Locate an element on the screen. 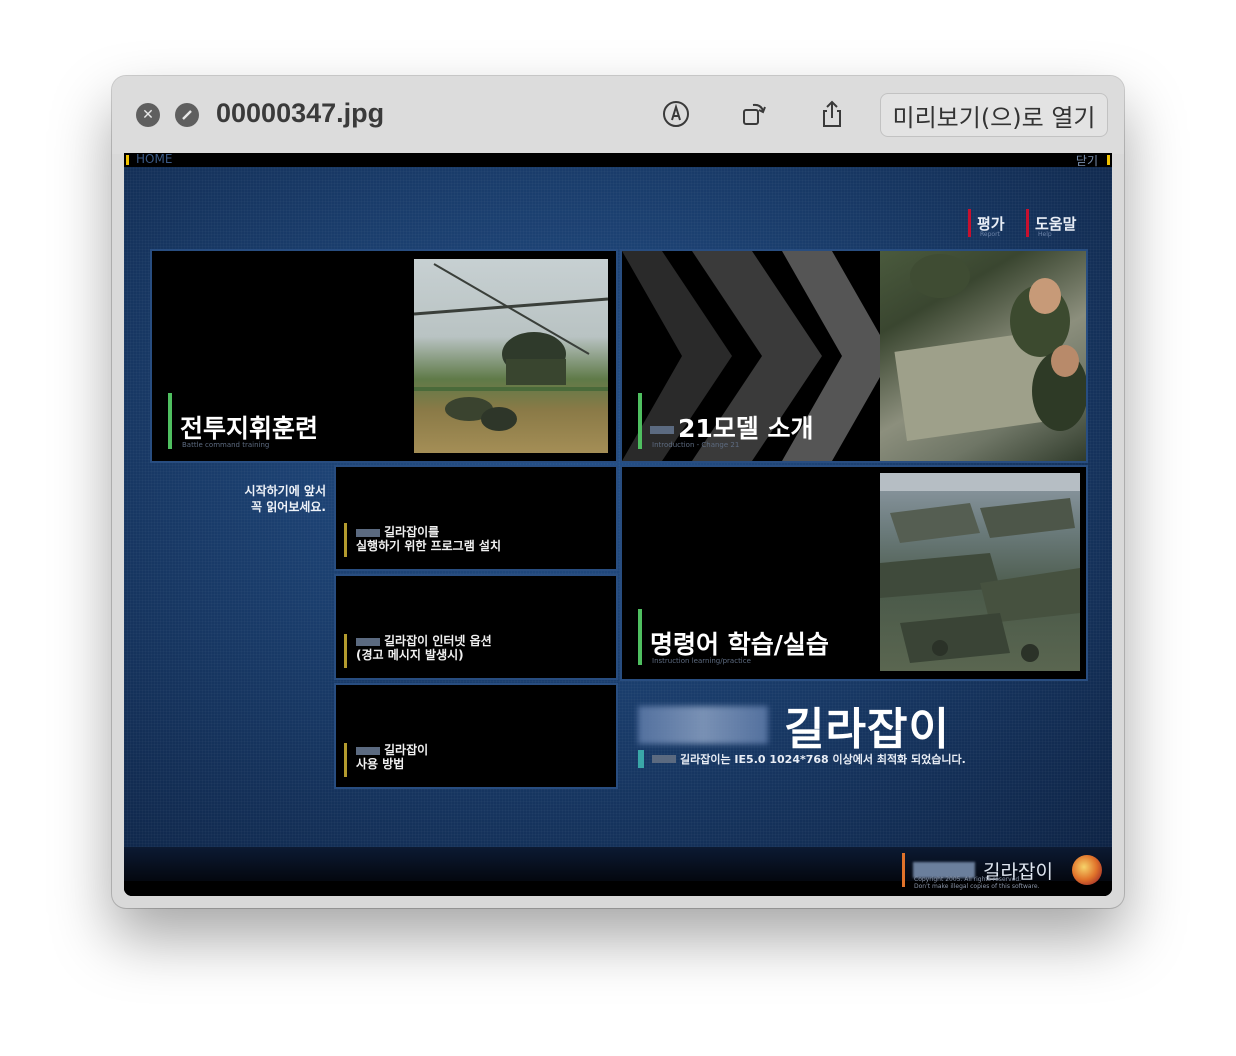  military-boats-photo is located at coordinates (980, 572).